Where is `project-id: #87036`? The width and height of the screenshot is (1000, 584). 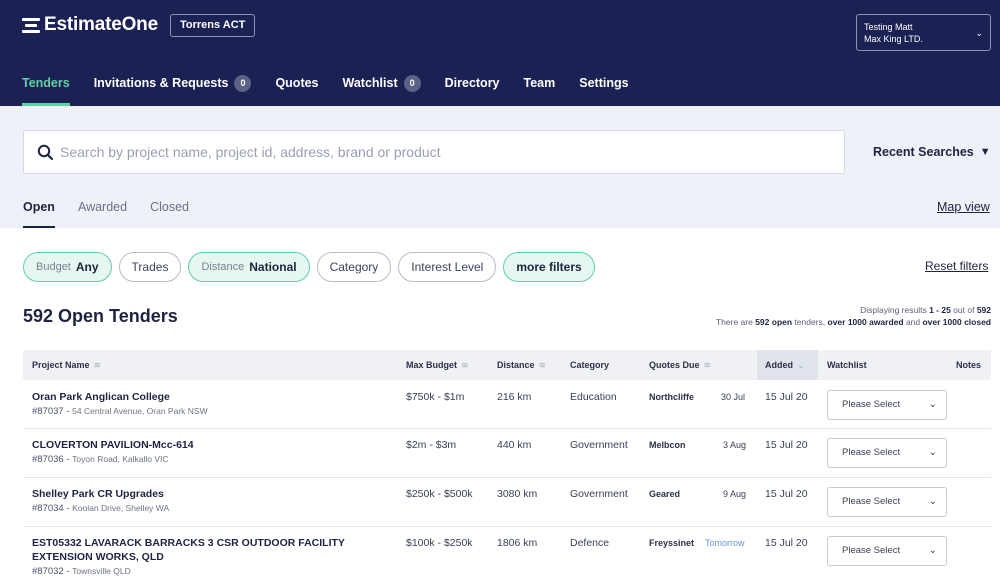 project-id: #87036 is located at coordinates (48, 459).